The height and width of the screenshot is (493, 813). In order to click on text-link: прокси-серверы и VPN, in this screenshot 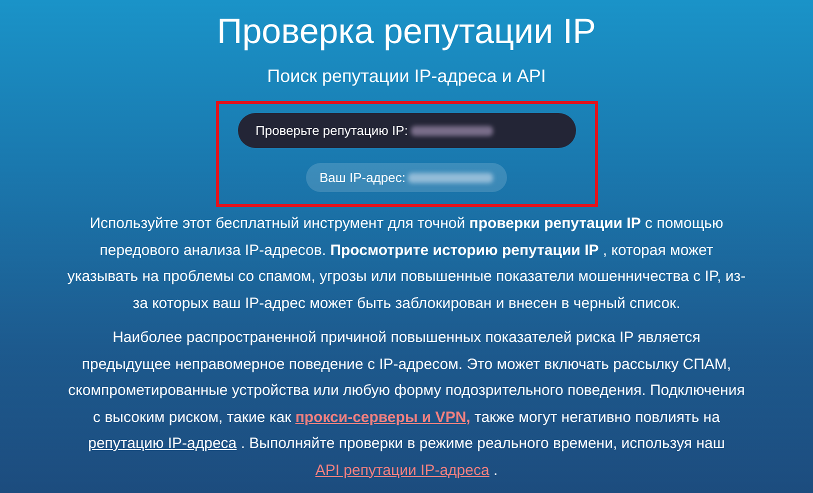, I will do `click(382, 417)`.